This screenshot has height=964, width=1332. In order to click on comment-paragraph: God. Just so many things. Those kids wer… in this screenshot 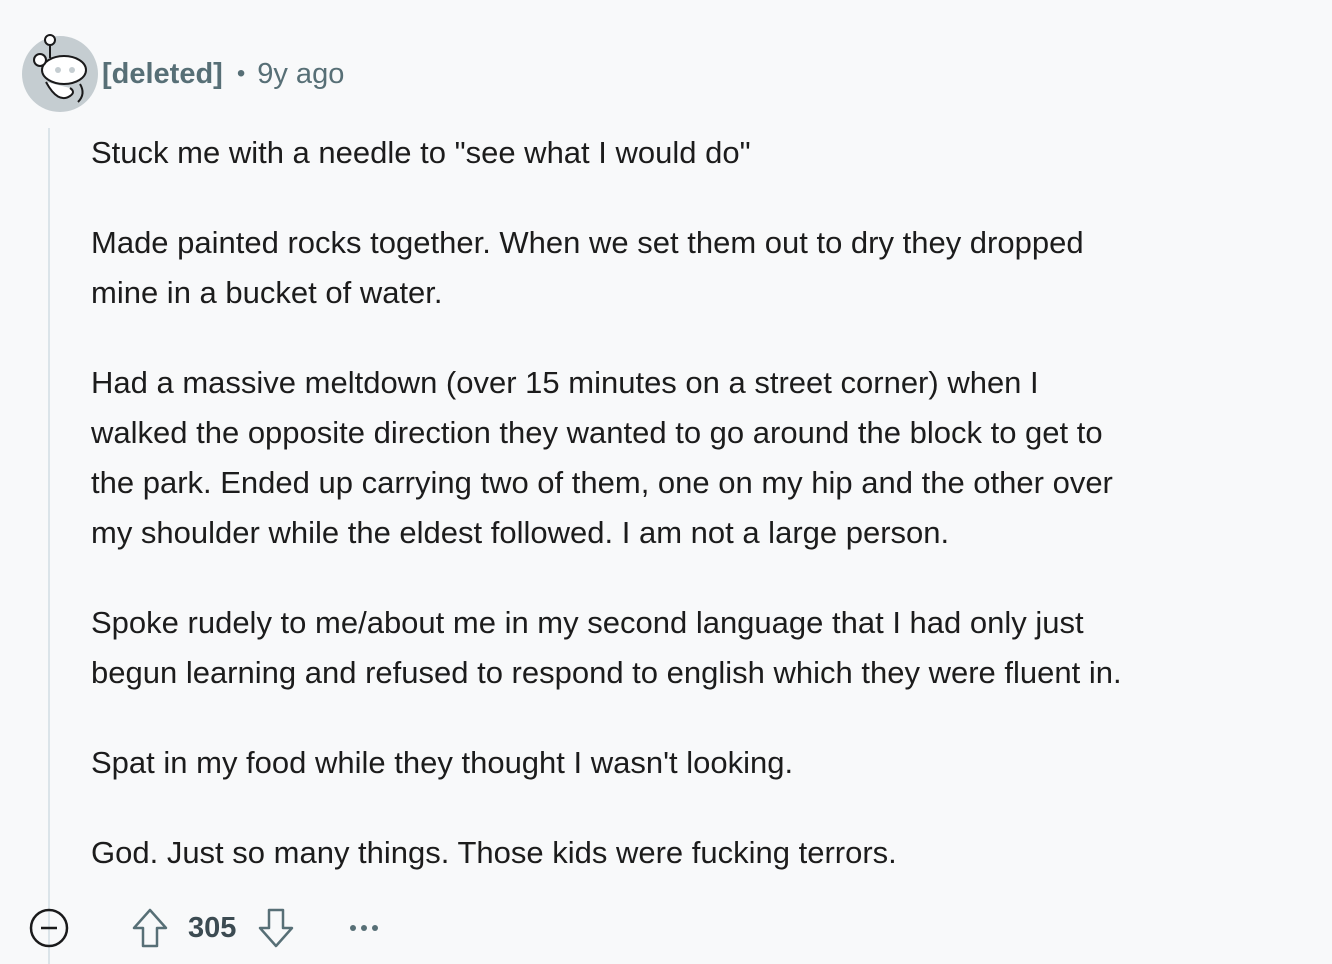, I will do `click(707, 853)`.